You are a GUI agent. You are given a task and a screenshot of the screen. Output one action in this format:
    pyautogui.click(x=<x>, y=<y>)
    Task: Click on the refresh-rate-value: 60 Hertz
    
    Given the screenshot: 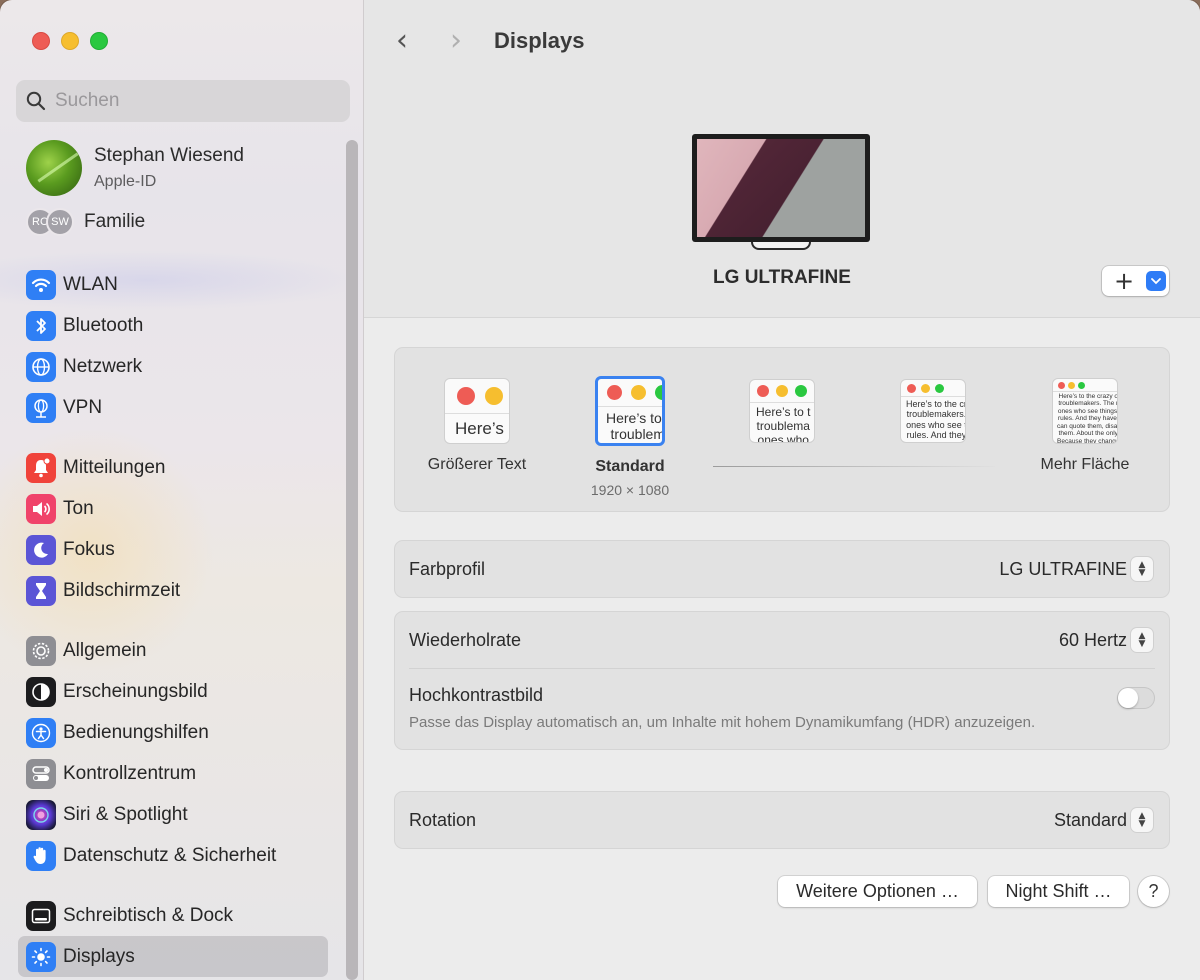 What is the action you would take?
    pyautogui.click(x=1092, y=639)
    